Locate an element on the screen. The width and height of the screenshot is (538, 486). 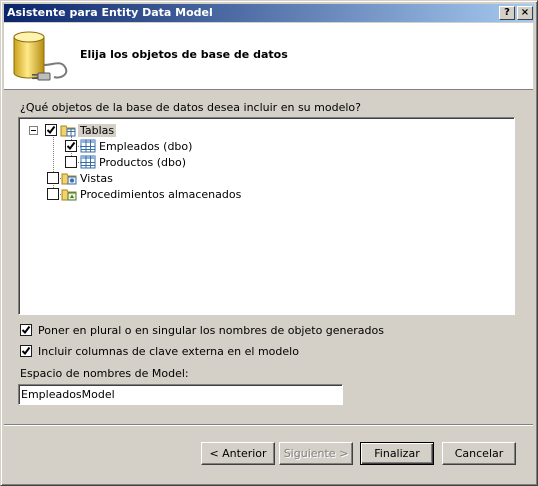
tree-node-label: Empleados (dbo) is located at coordinates (146, 146).